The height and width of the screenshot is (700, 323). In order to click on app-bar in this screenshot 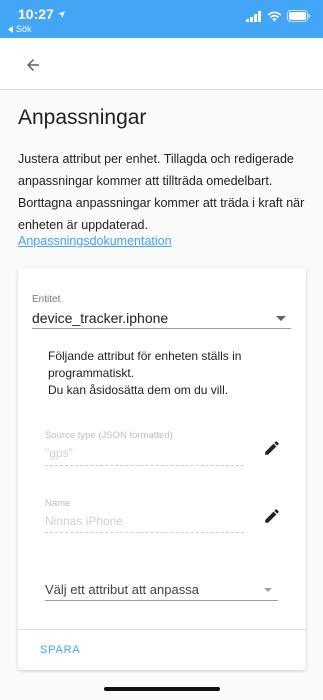, I will do `click(161, 64)`.